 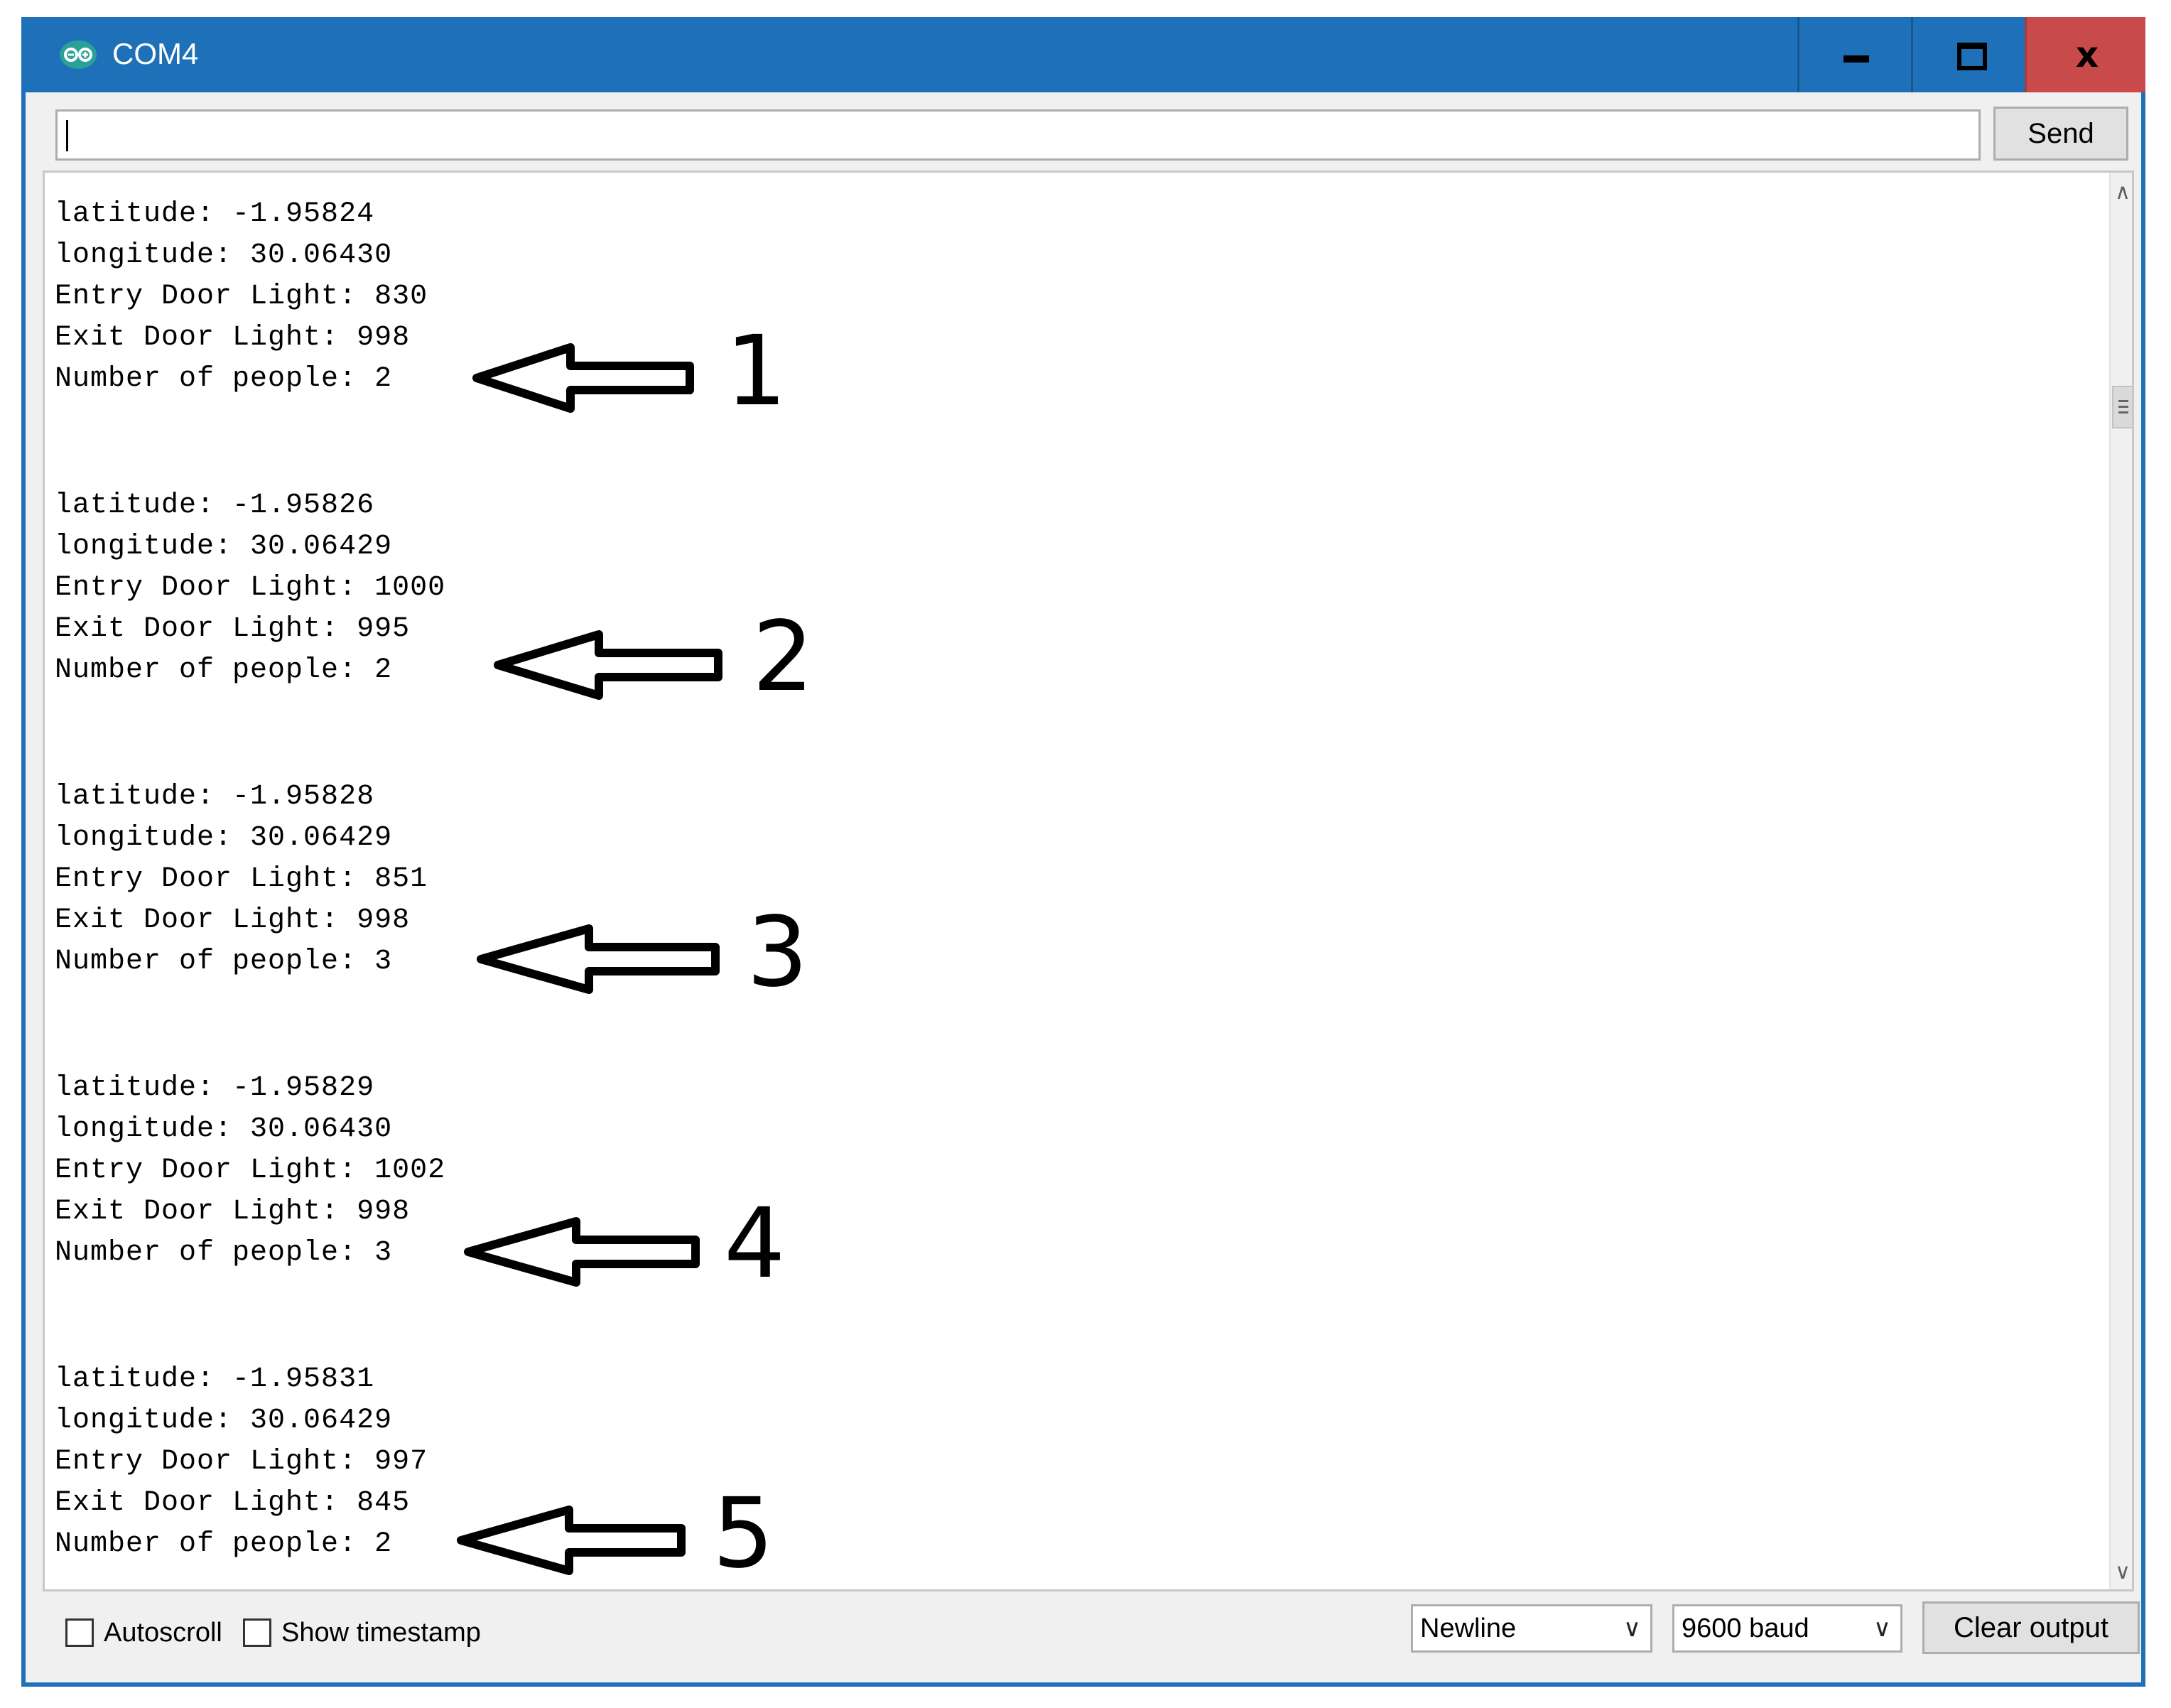 What do you see at coordinates (215, 214) in the screenshot?
I see `latitude-line: latitude: -1.95824` at bounding box center [215, 214].